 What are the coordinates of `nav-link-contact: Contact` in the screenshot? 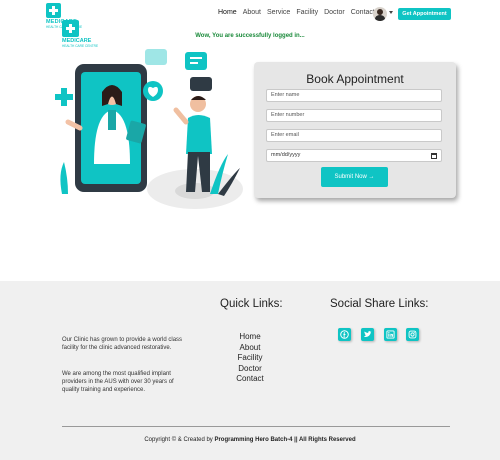 It's located at (363, 12).